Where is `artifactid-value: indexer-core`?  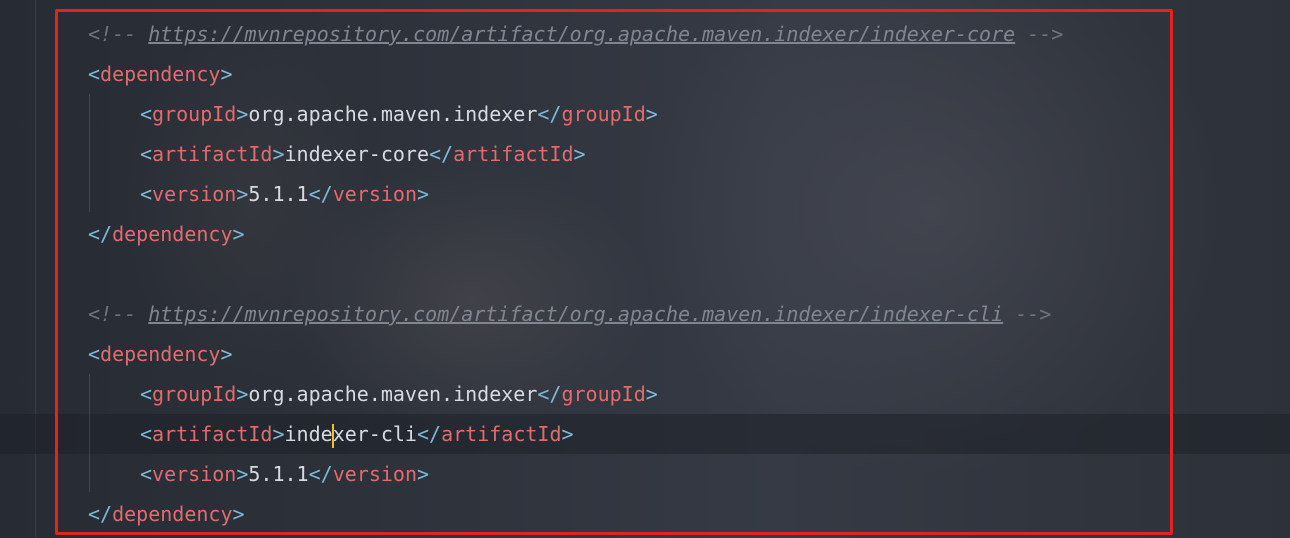 artifactid-value: indexer-core is located at coordinates (357, 154).